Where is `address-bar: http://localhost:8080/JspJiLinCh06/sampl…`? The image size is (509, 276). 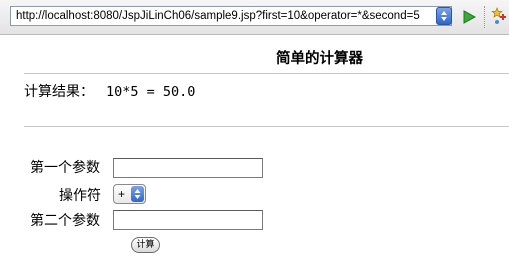 address-bar: http://localhost:8080/JspJiLinCh06/sampl… is located at coordinates (231, 16).